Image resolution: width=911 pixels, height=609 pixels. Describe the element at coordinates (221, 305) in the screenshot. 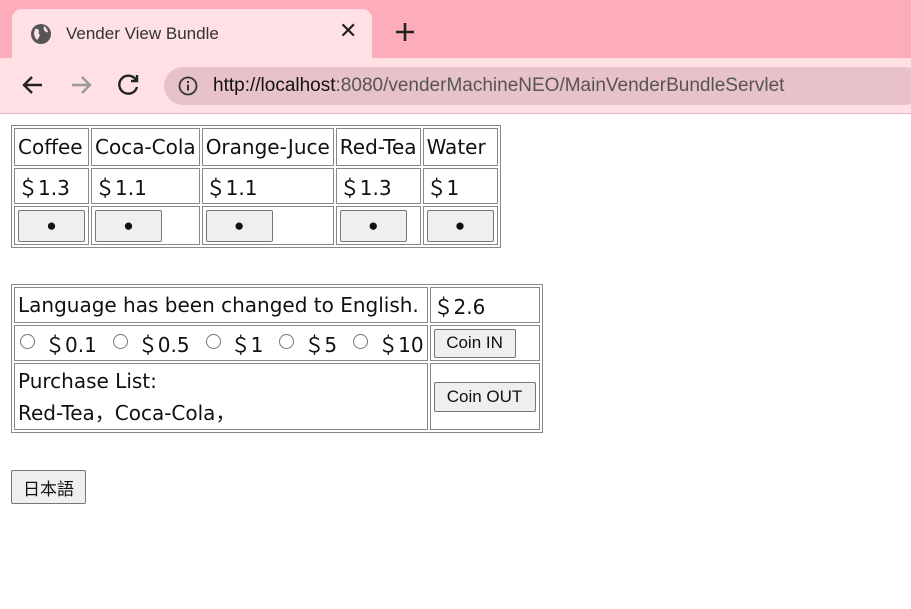

I see `language-message: Language has been changed to English.` at that location.